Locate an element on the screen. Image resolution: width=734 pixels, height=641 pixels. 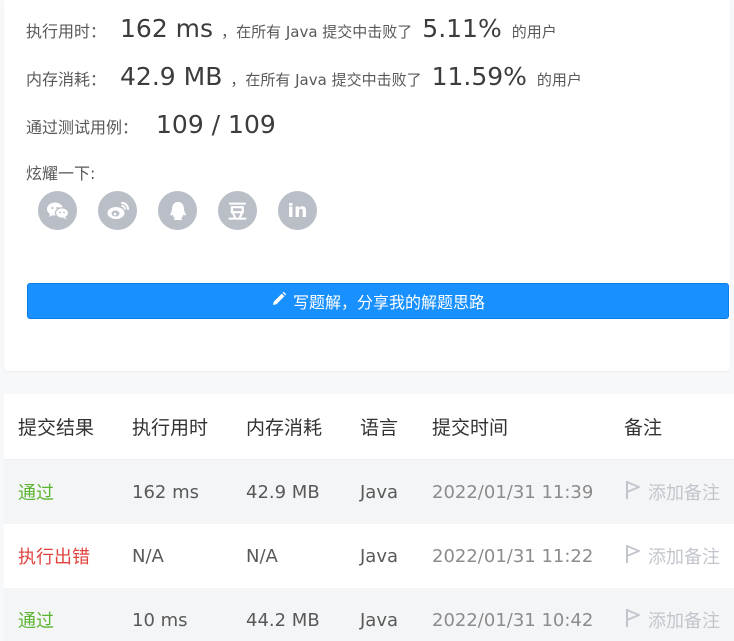
runtime-cell: N/A is located at coordinates (148, 556).